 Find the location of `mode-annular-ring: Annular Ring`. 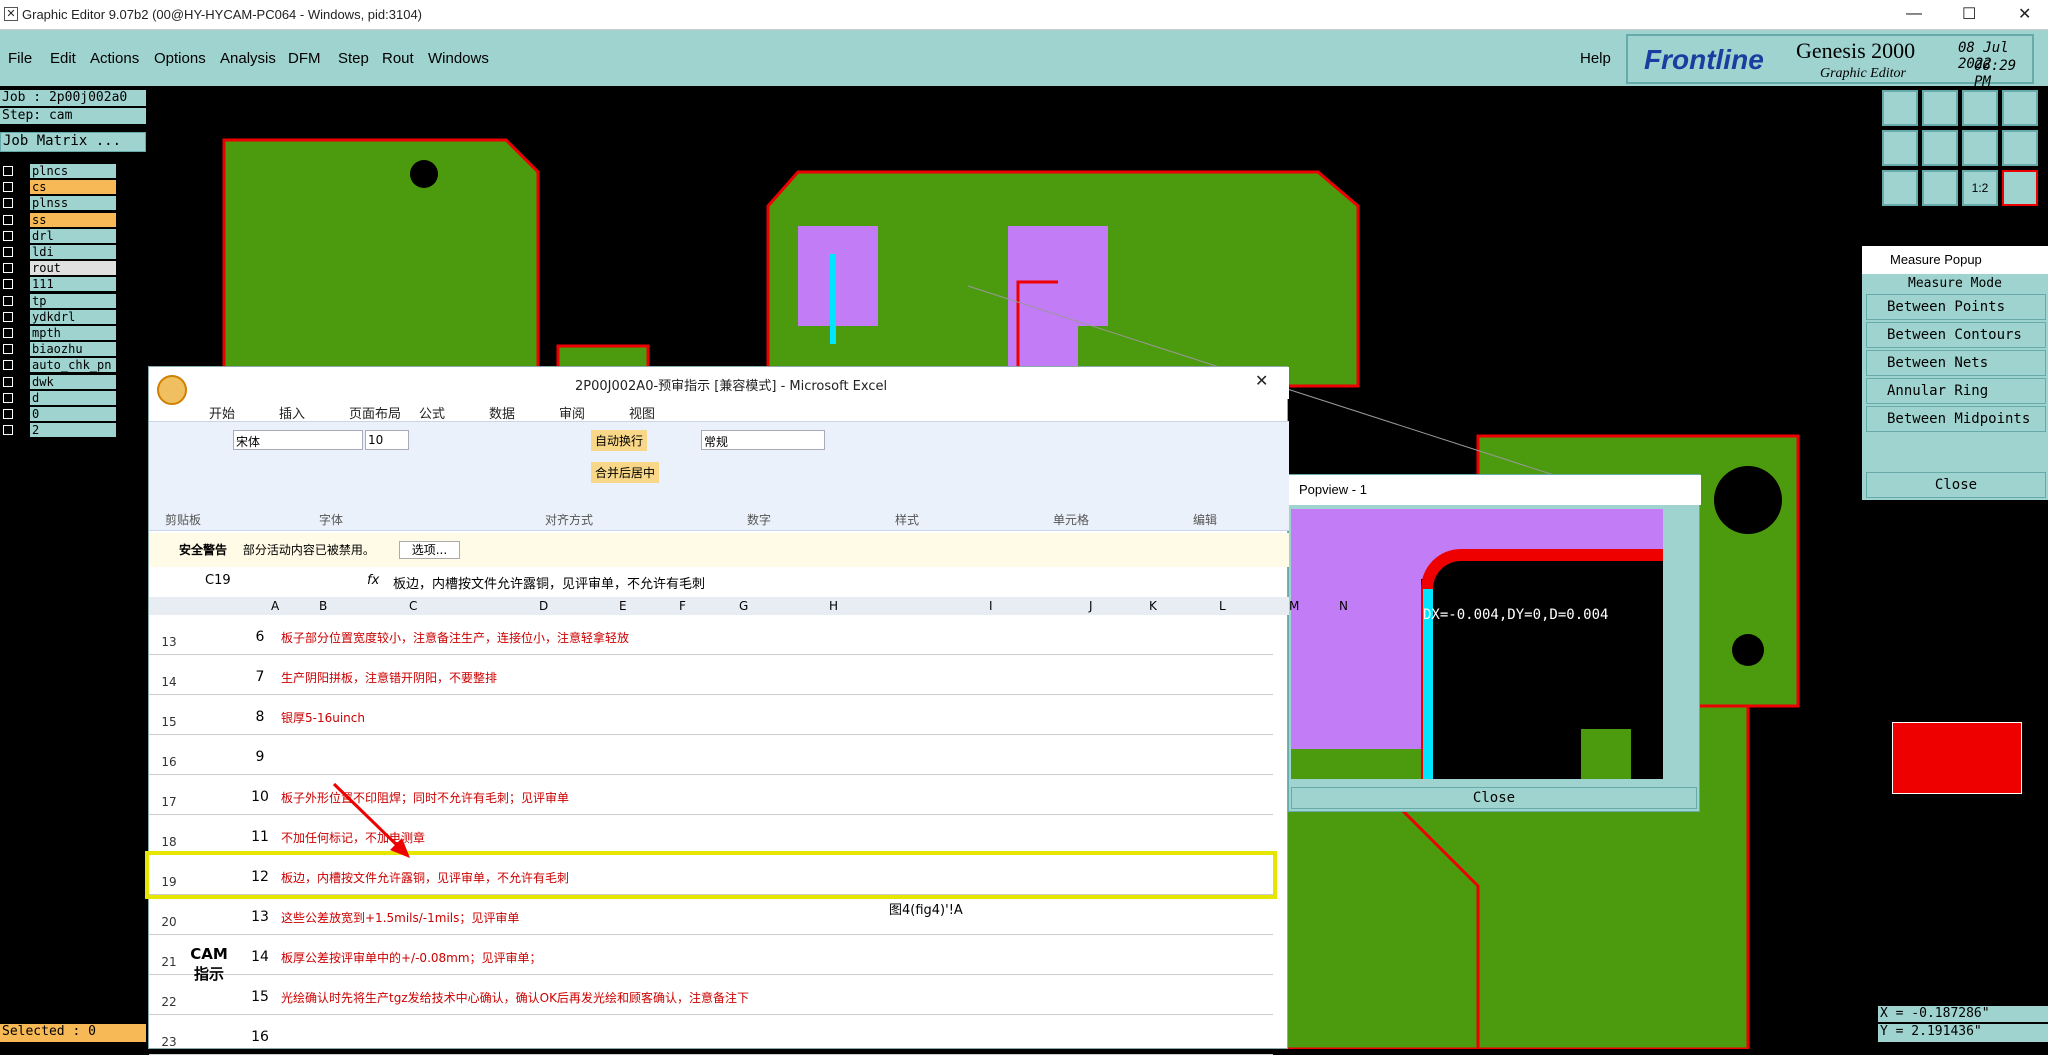

mode-annular-ring: Annular Ring is located at coordinates (1956, 391).